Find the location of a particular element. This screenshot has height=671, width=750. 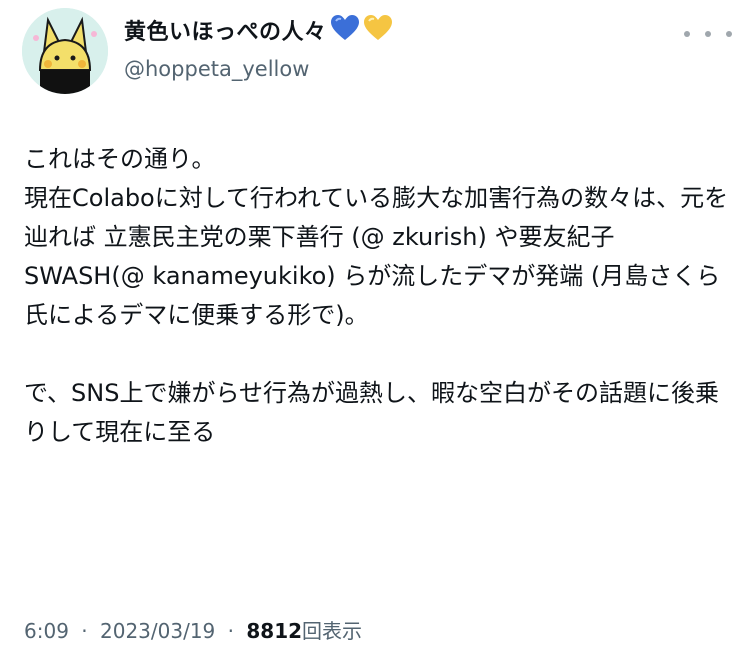

avatar-character-icon is located at coordinates (65, 51).